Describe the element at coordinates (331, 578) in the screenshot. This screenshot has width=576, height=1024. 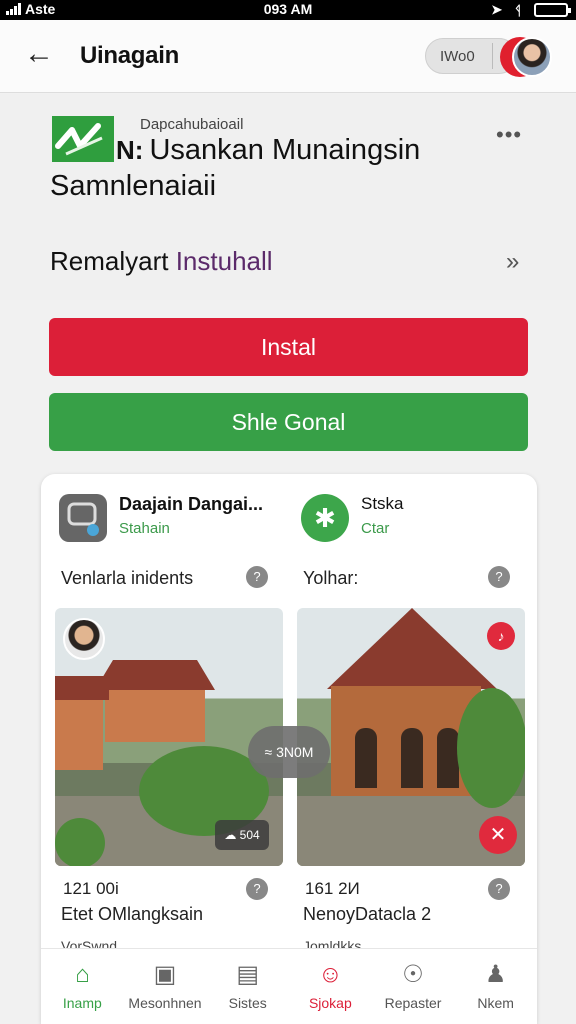
I see `card-label-right: Yolhar:` at that location.